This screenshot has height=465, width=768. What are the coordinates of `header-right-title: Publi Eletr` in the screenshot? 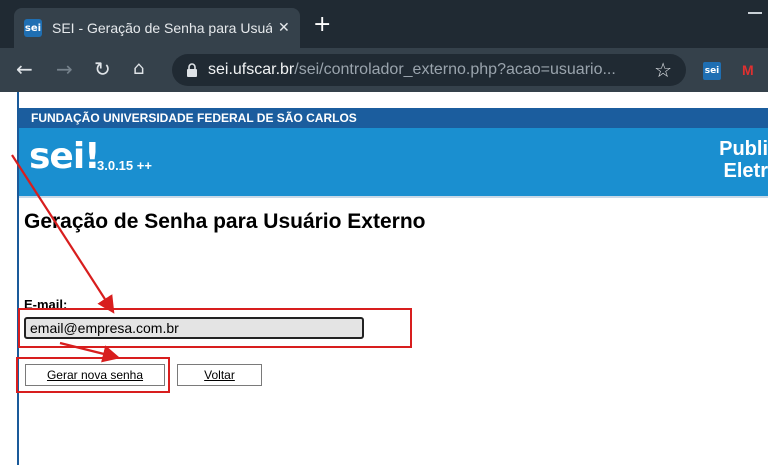 It's located at (743, 160).